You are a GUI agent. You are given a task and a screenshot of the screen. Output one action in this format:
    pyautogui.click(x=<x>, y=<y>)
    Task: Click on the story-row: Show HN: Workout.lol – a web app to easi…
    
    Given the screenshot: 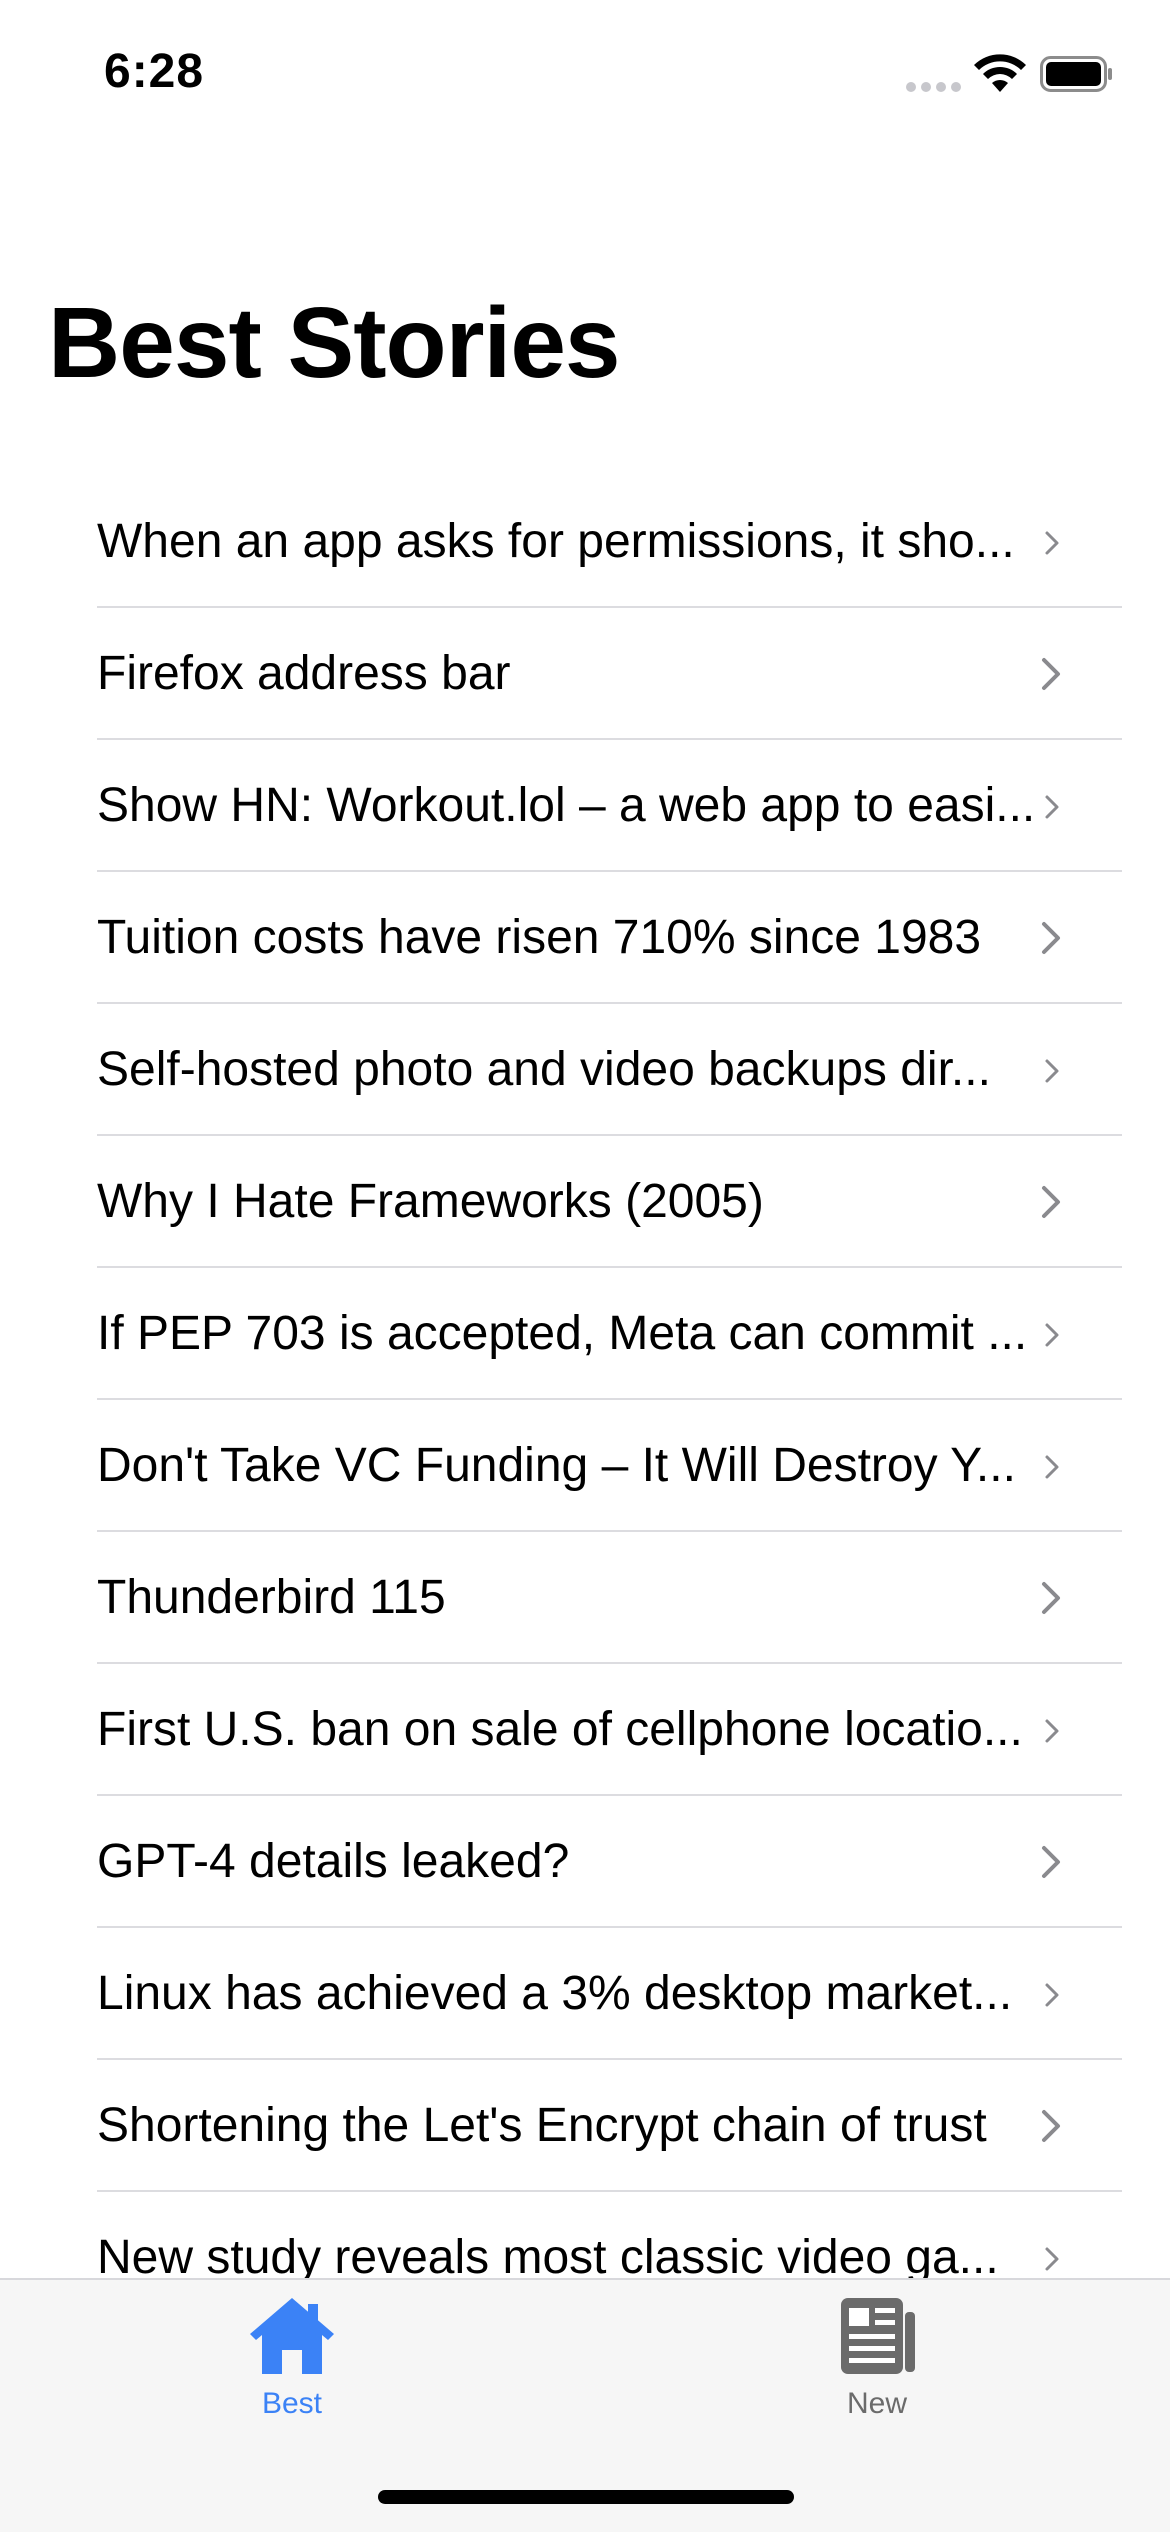 What is the action you would take?
    pyautogui.click(x=585, y=806)
    